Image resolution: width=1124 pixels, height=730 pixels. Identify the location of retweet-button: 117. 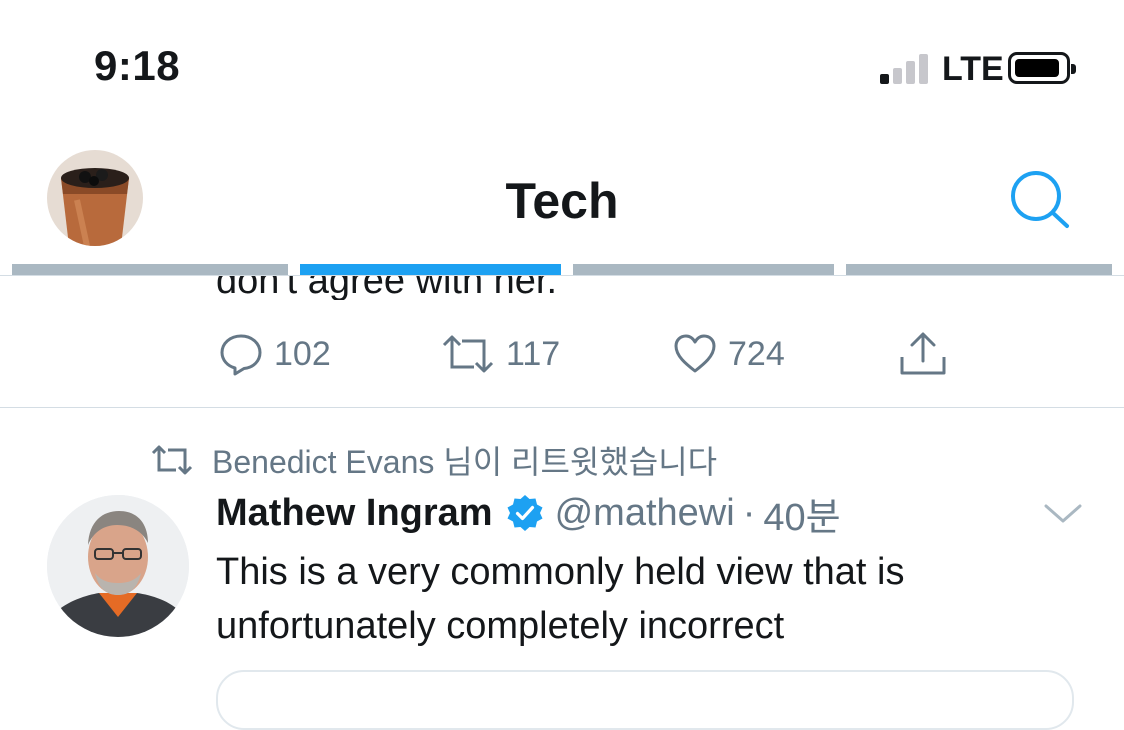
(500, 354).